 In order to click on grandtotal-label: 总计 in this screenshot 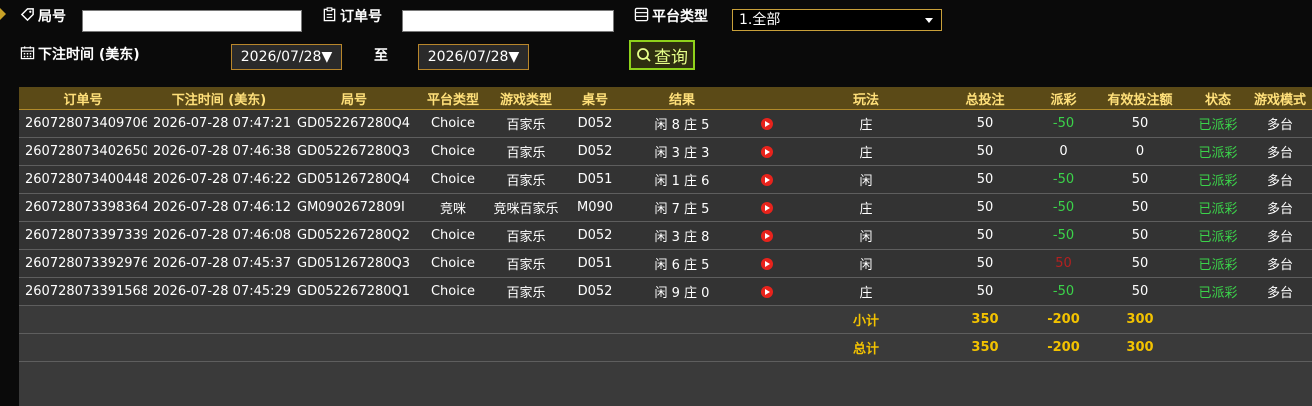, I will do `click(866, 347)`.